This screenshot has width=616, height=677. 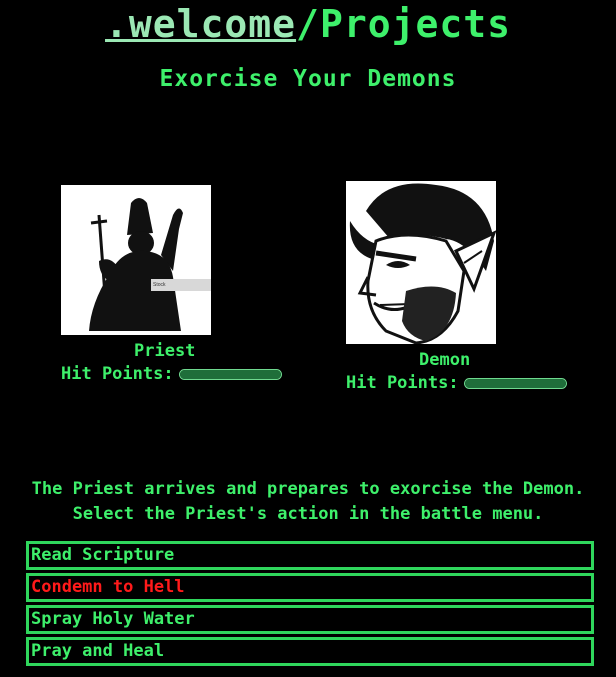 I want to click on priest-card: Stock Priest Hit Points:, so click(x=171, y=284).